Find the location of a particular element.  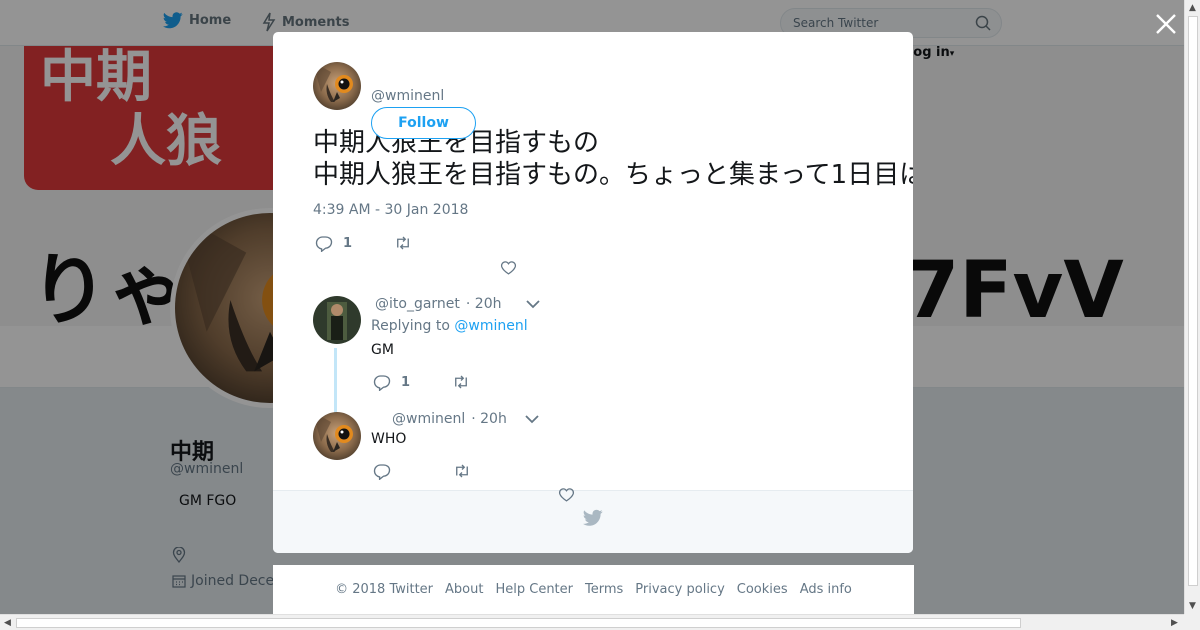

modal-footer is located at coordinates (593, 521).